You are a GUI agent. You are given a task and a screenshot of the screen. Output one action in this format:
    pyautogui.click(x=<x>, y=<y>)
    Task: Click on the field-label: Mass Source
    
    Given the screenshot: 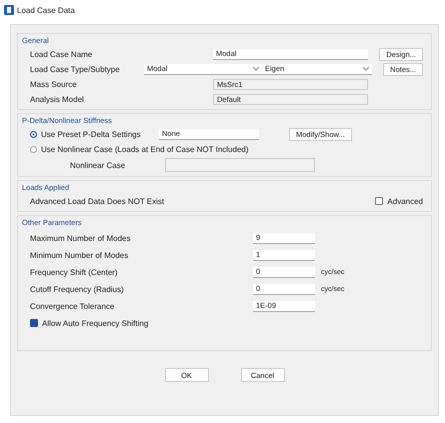 What is the action you would take?
    pyautogui.click(x=54, y=84)
    